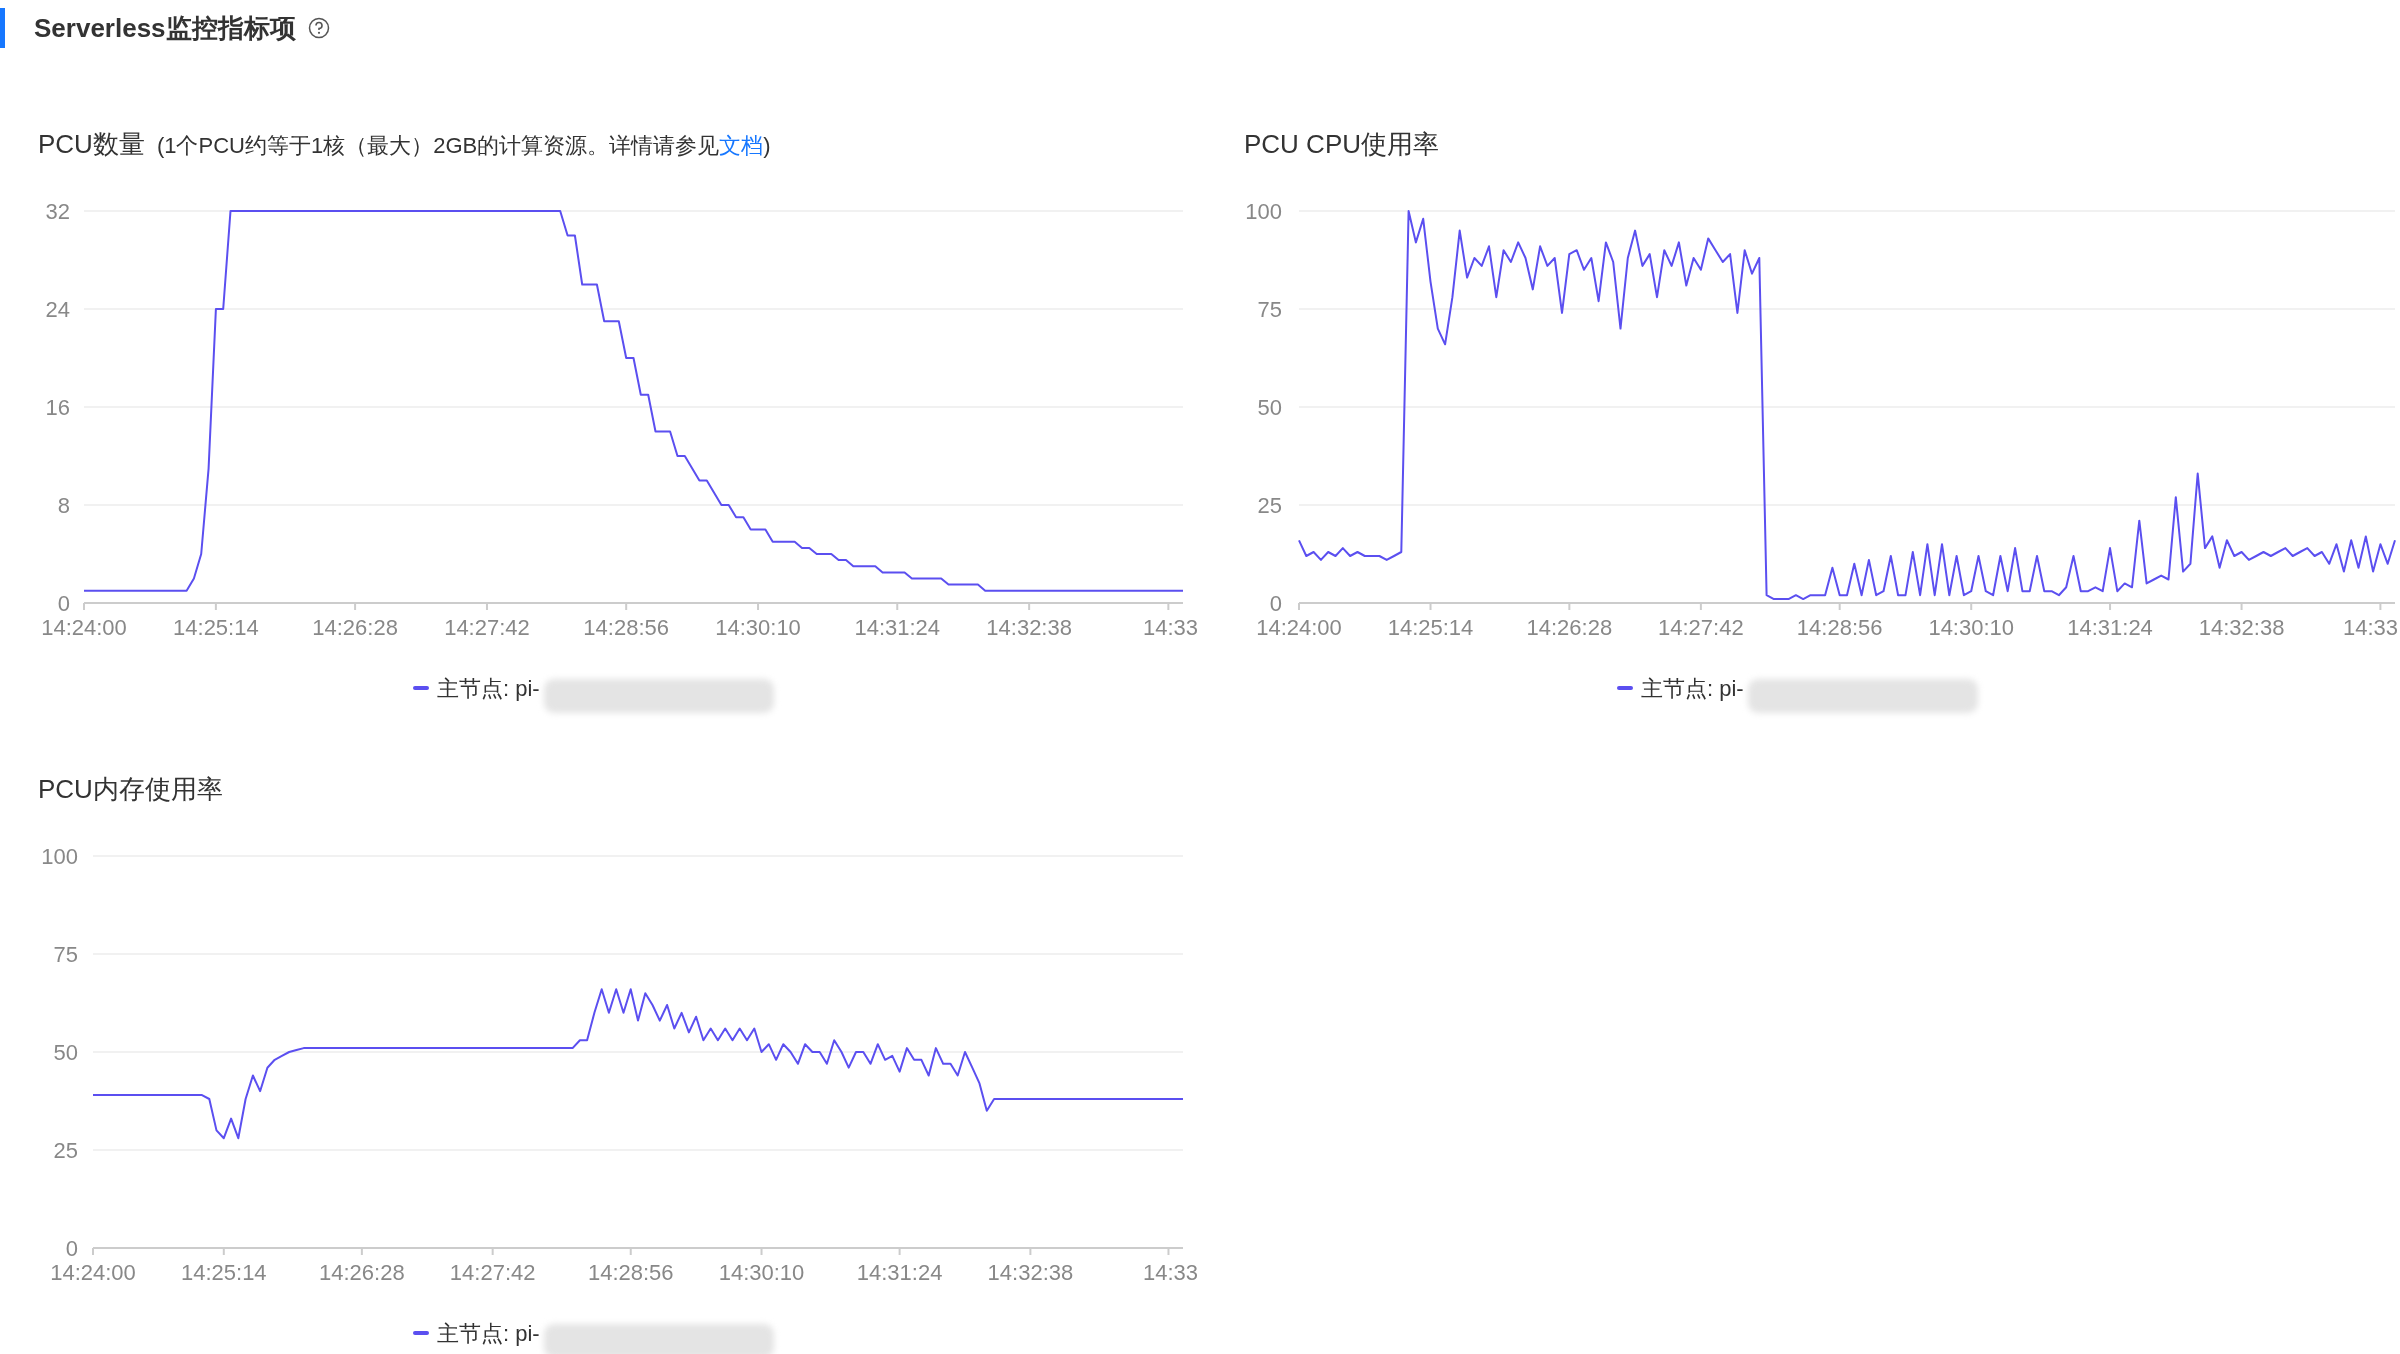 This screenshot has width=2400, height=1354. Describe the element at coordinates (463, 146) in the screenshot. I see `chart-note: (1个PCU约等于1核（最大）2GB的计算资源。详情请参见文档)` at that location.